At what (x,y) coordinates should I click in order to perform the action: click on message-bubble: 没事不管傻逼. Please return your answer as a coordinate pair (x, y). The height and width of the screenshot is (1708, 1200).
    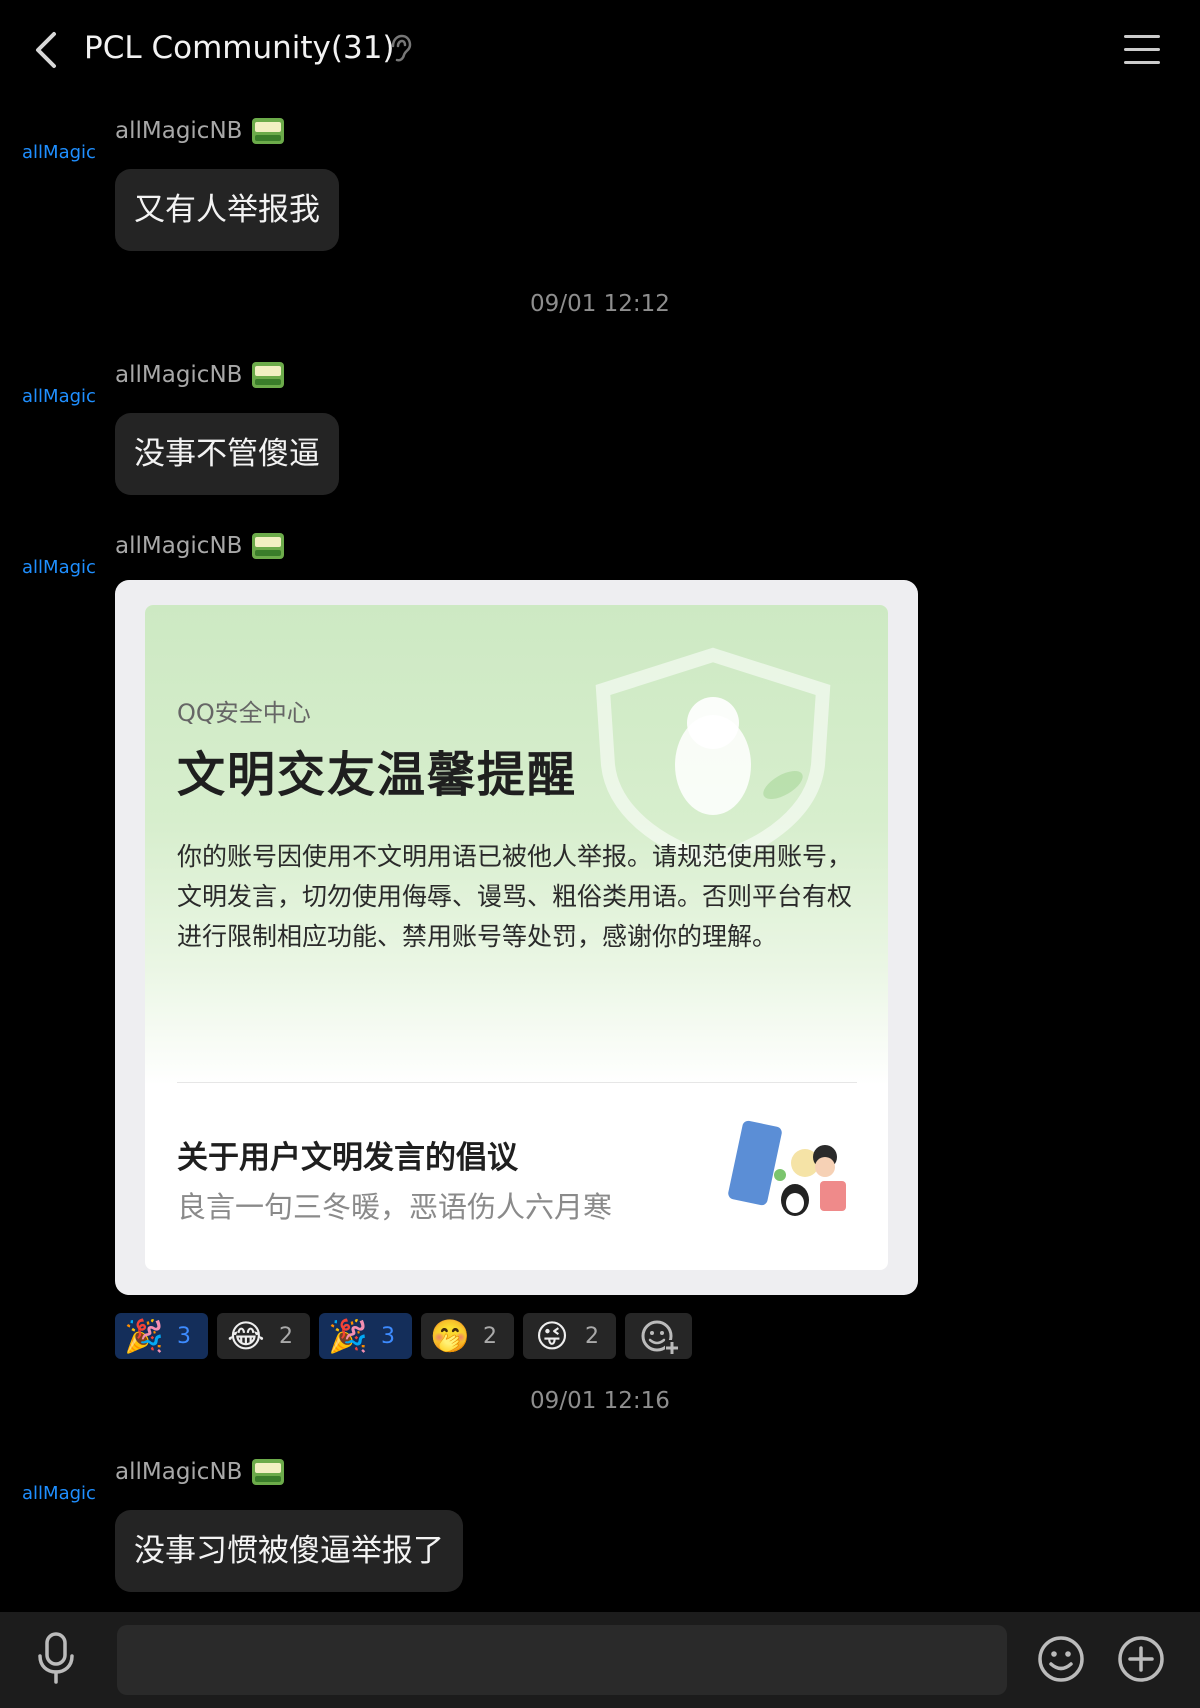
    Looking at the image, I should click on (227, 454).